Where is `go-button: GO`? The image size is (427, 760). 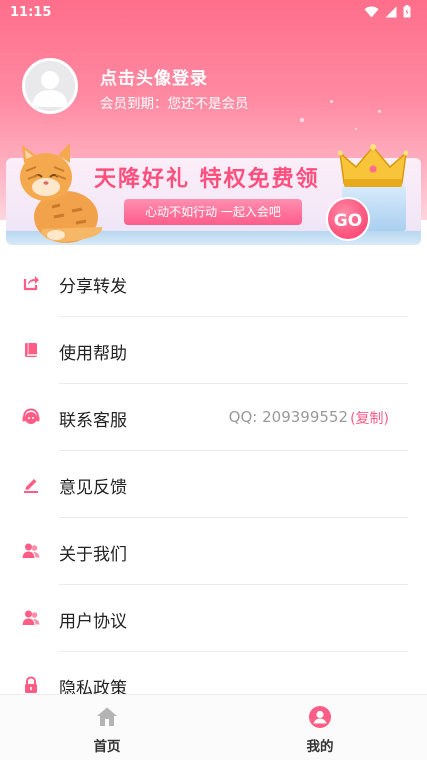
go-button: GO is located at coordinates (348, 219).